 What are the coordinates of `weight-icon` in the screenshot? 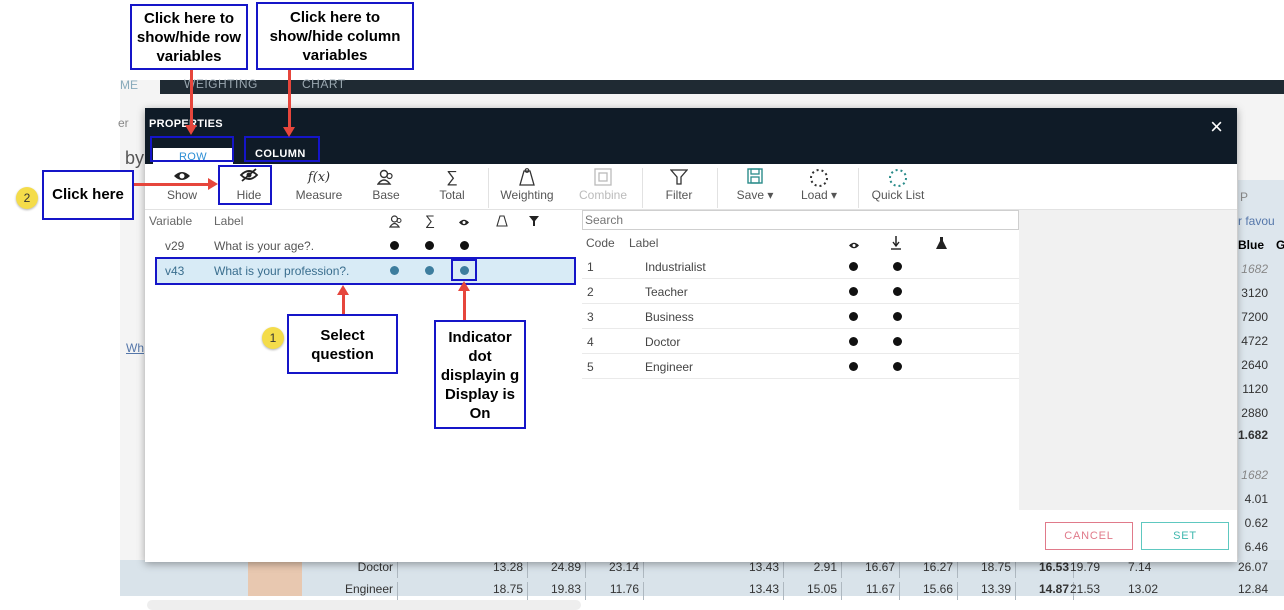 It's located at (527, 178).